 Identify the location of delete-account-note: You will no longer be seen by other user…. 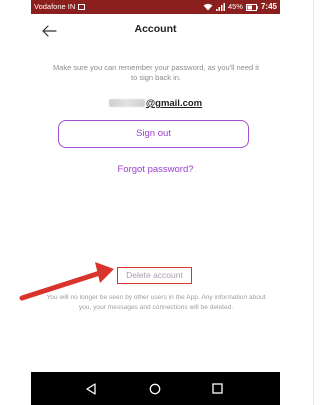
(156, 302).